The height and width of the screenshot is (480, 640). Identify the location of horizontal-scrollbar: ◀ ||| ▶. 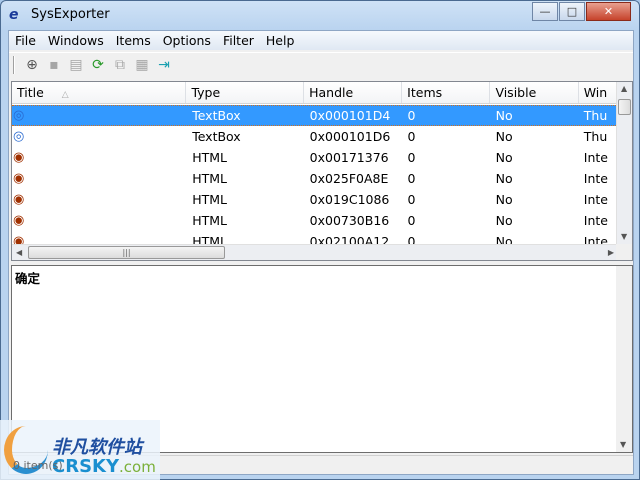
(315, 252).